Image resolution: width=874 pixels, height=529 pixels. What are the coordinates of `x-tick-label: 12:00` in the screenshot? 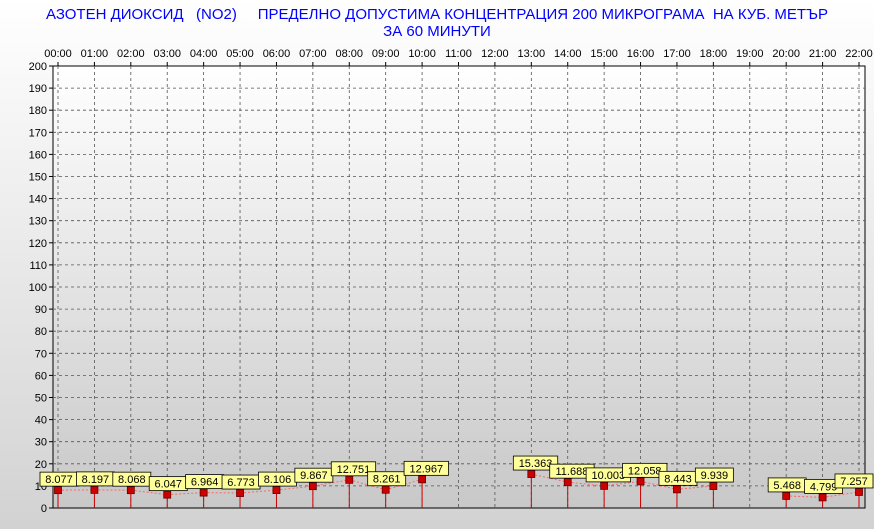 It's located at (495, 54).